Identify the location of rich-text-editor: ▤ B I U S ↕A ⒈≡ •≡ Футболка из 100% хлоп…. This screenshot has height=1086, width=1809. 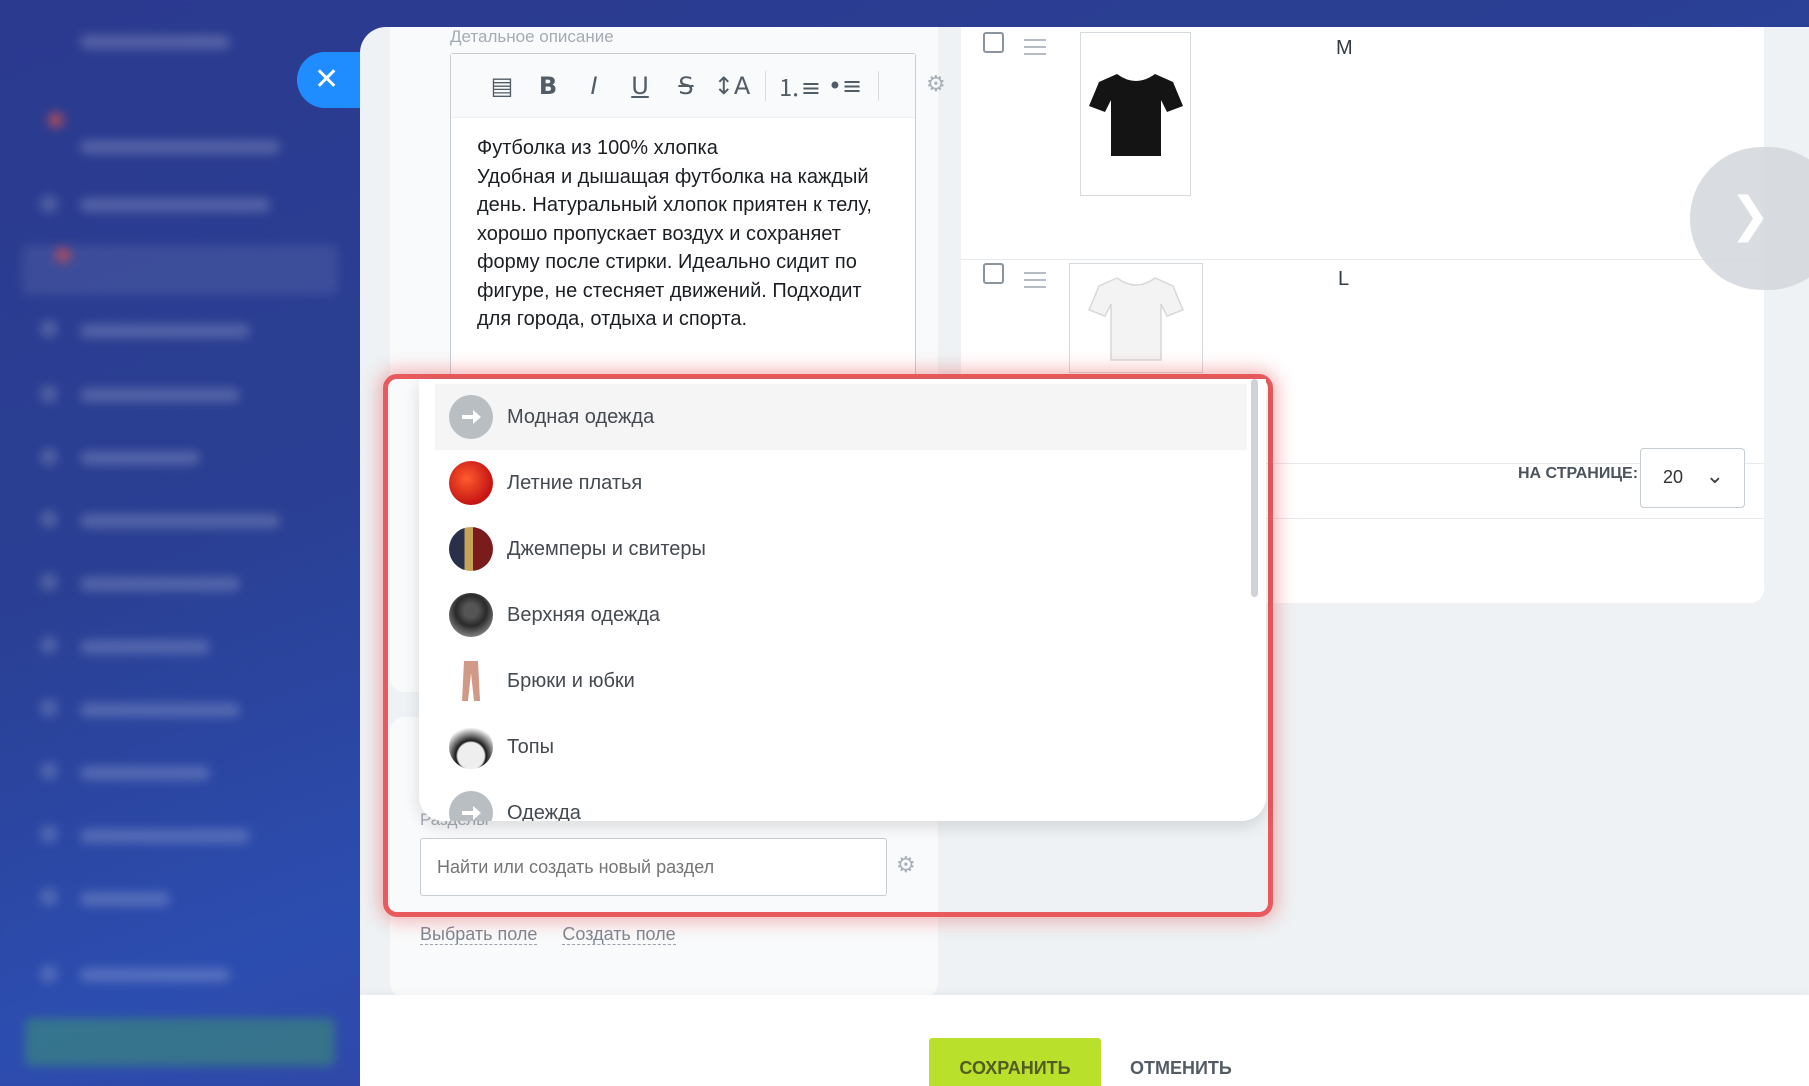
(683, 233).